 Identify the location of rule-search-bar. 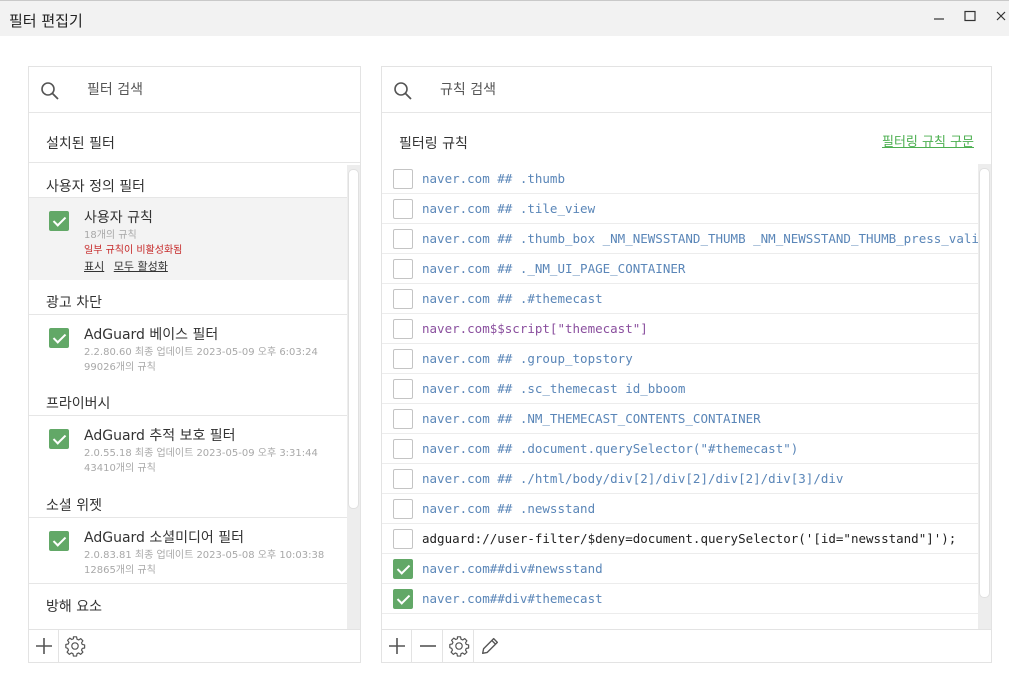
(686, 90).